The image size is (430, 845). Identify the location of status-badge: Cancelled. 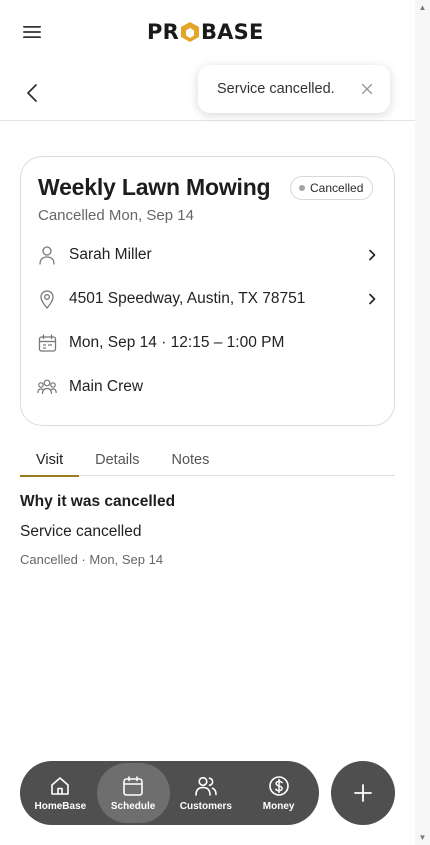
(332, 188).